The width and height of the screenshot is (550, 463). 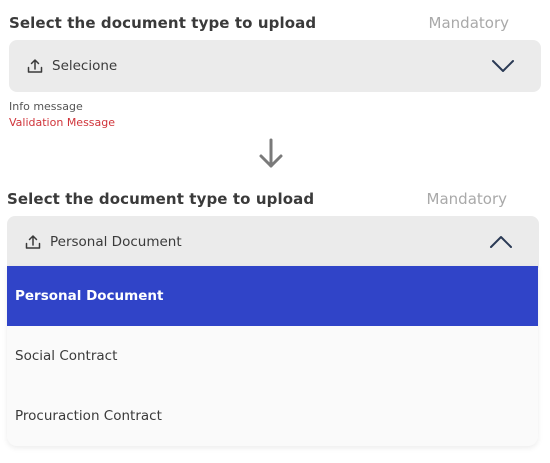 I want to click on dropdown-option-label: Personal Document, so click(x=89, y=296).